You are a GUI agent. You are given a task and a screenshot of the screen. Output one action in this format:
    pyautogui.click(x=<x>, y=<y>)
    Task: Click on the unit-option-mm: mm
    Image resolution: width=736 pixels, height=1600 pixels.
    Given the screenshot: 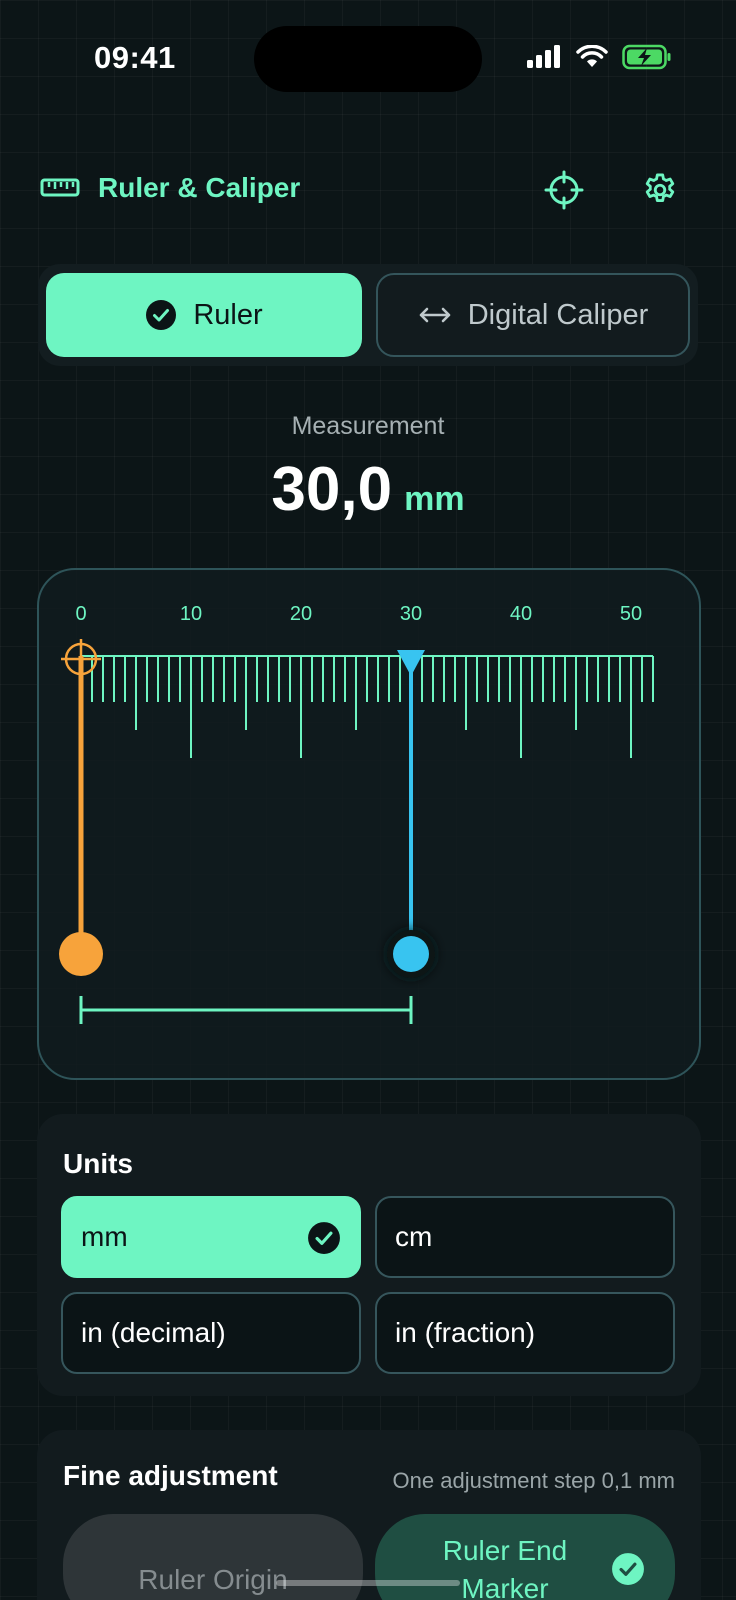 What is the action you would take?
    pyautogui.click(x=211, y=1237)
    